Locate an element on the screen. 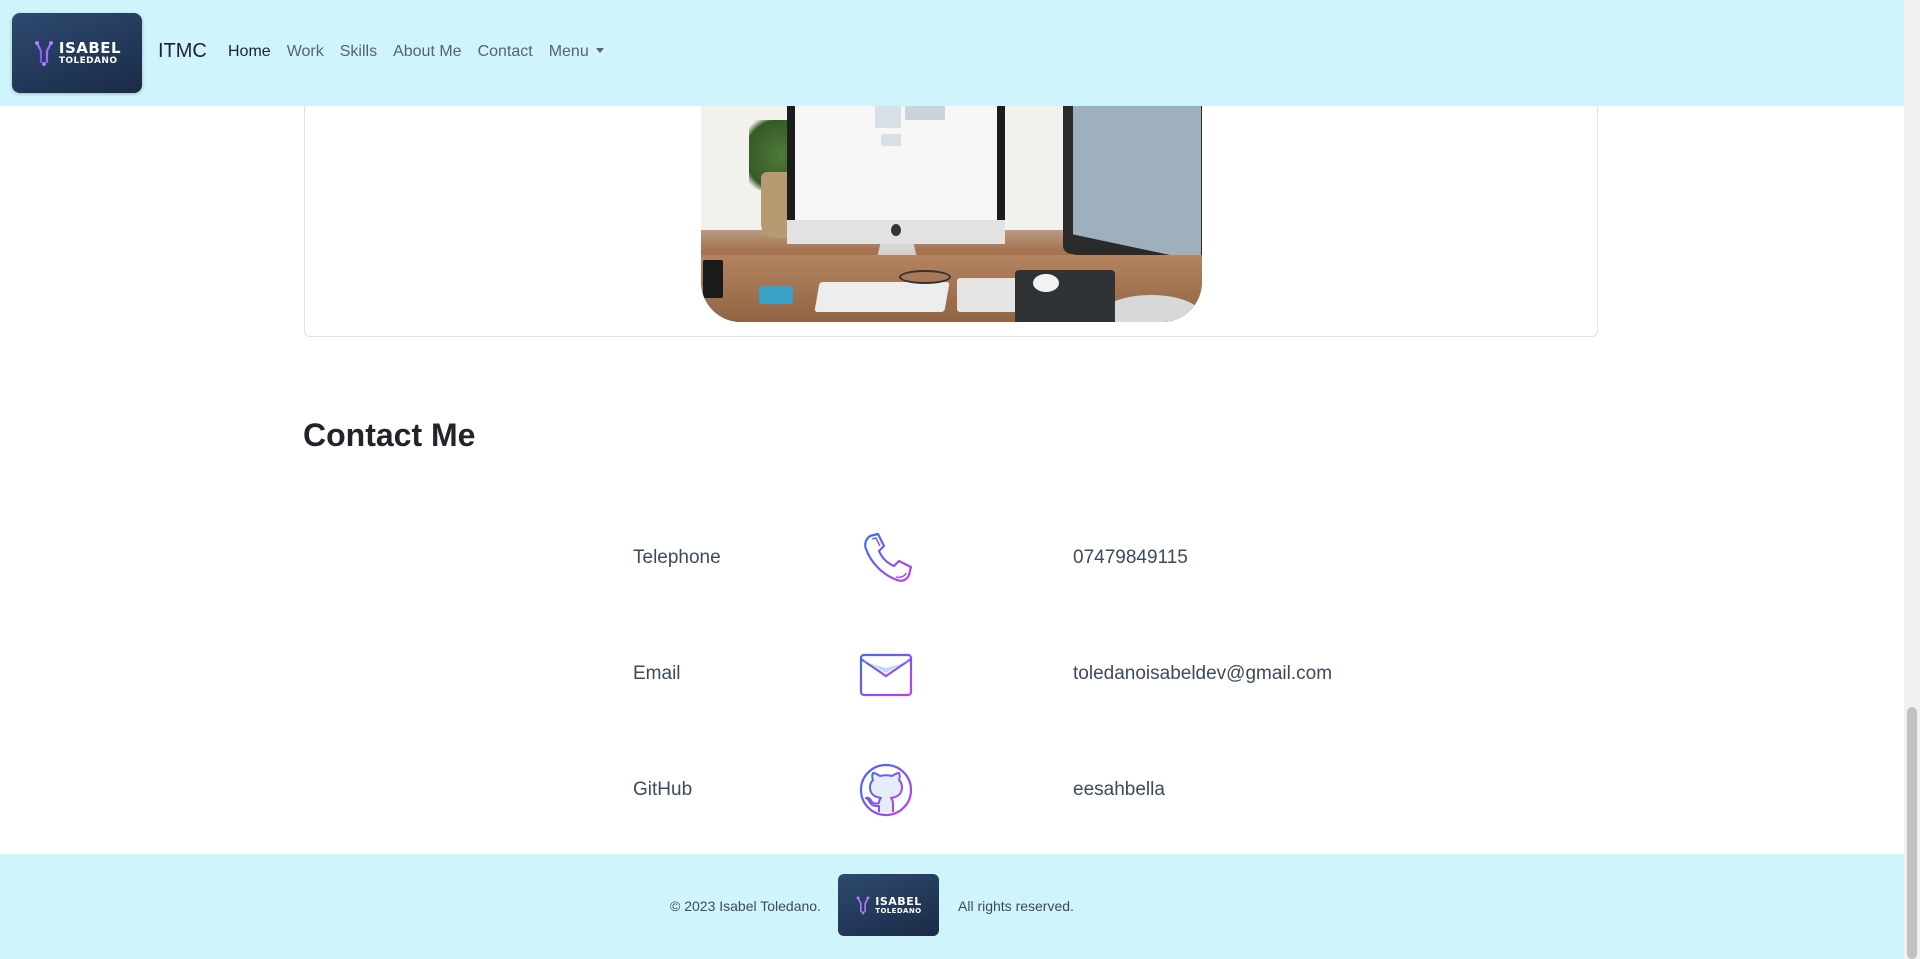 Image resolution: width=1920 pixels, height=959 pixels. nav-link-home: Home is located at coordinates (249, 52).